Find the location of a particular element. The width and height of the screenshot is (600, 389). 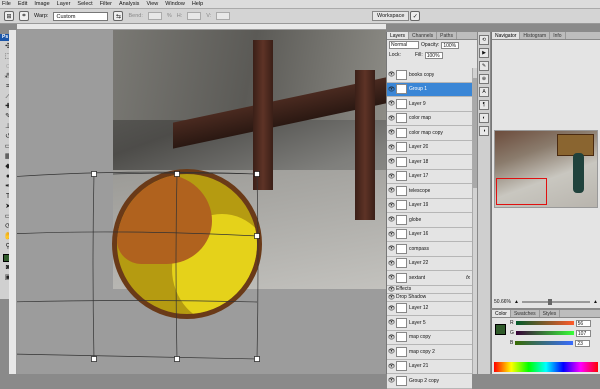

layer-row: 👁 Layer 9 is located at coordinates (429, 104).